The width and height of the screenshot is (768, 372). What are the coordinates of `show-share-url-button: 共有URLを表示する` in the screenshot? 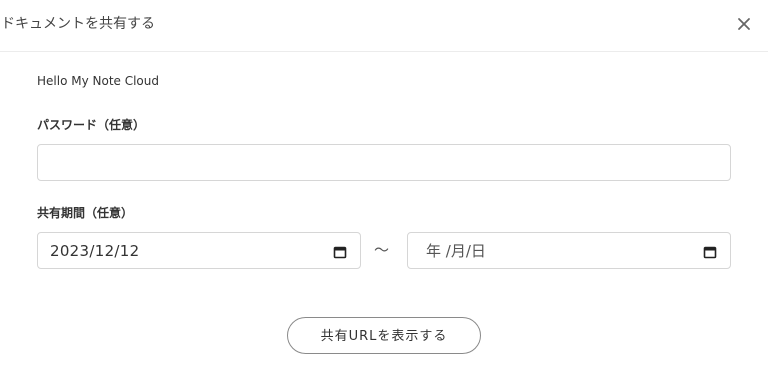 It's located at (384, 335).